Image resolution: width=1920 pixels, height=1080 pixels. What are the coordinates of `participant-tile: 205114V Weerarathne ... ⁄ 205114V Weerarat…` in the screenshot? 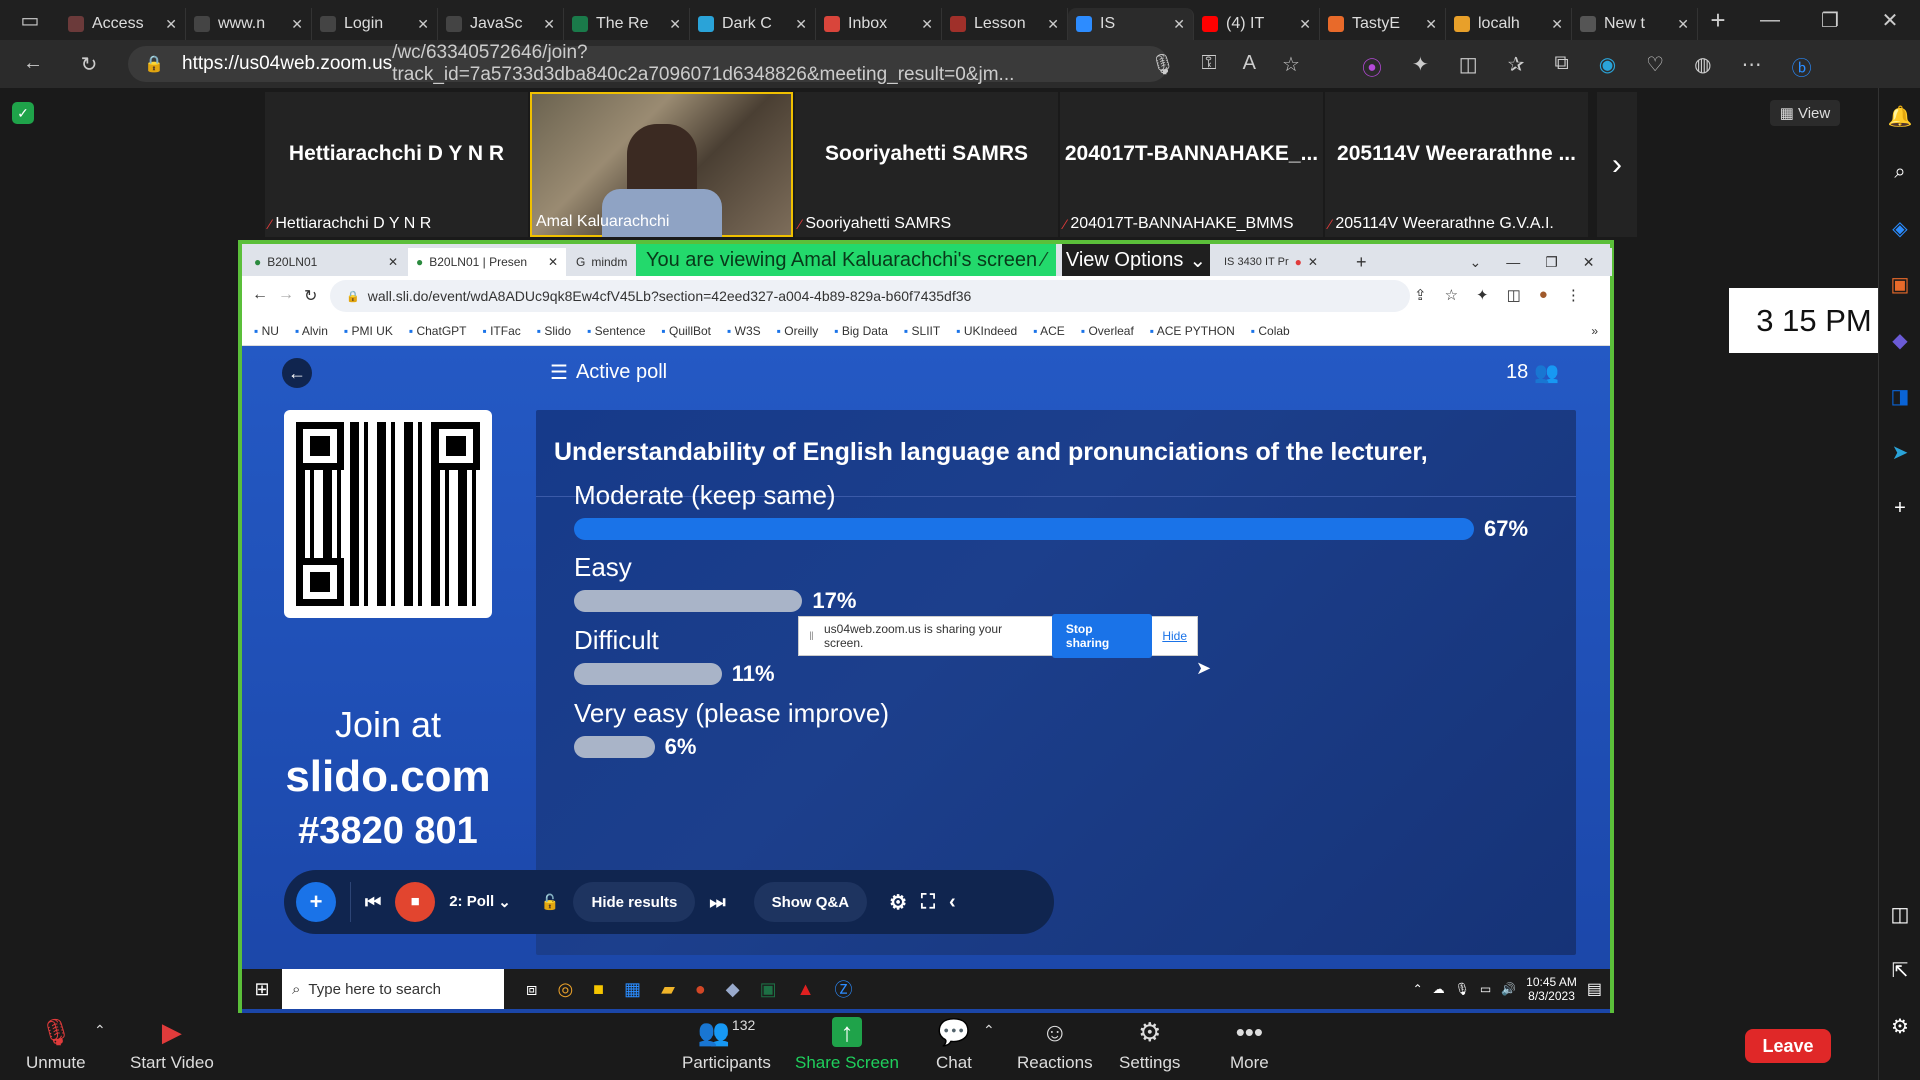 It's located at (1456, 164).